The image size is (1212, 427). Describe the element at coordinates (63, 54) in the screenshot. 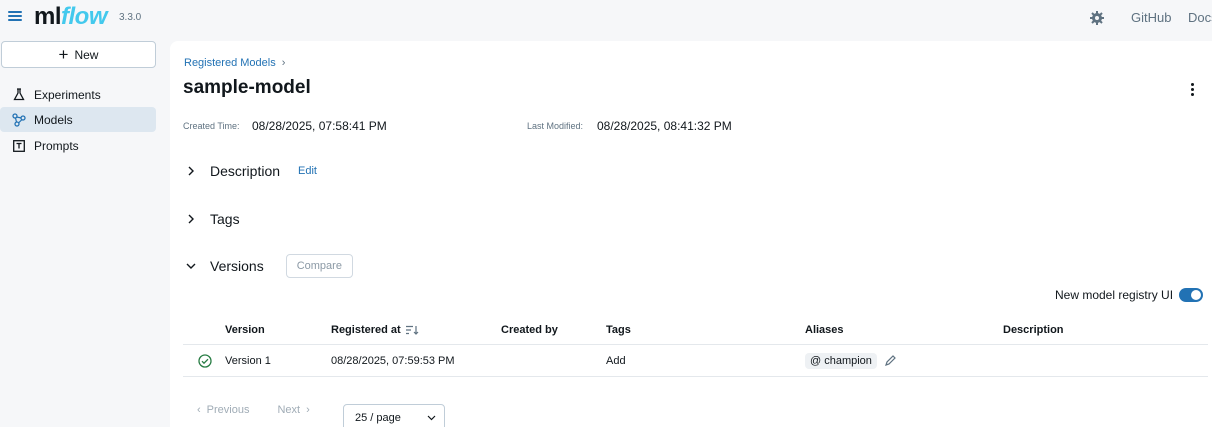

I see `plus-icon: +` at that location.